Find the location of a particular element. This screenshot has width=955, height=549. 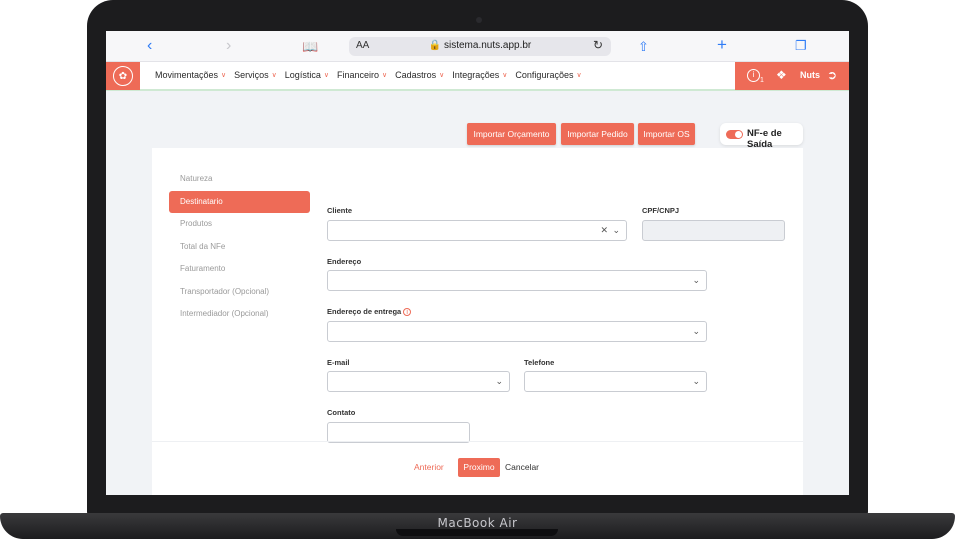

back-icon: ‹ is located at coordinates (149, 46).